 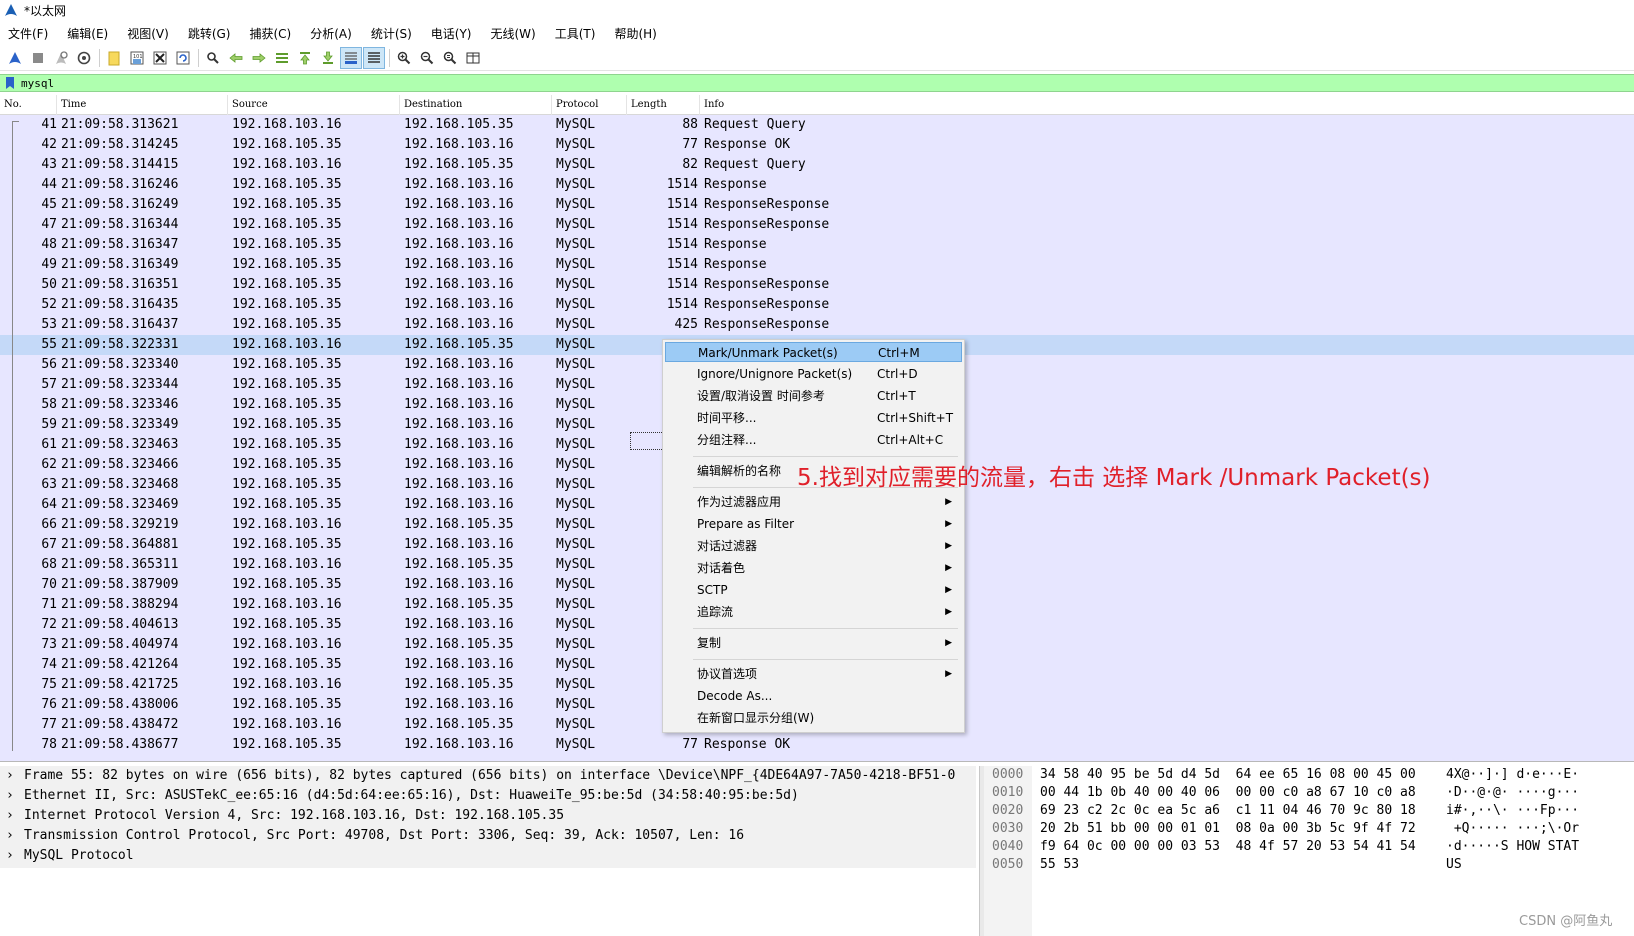 I want to click on menu-item: 工具(T), so click(x=575, y=33).